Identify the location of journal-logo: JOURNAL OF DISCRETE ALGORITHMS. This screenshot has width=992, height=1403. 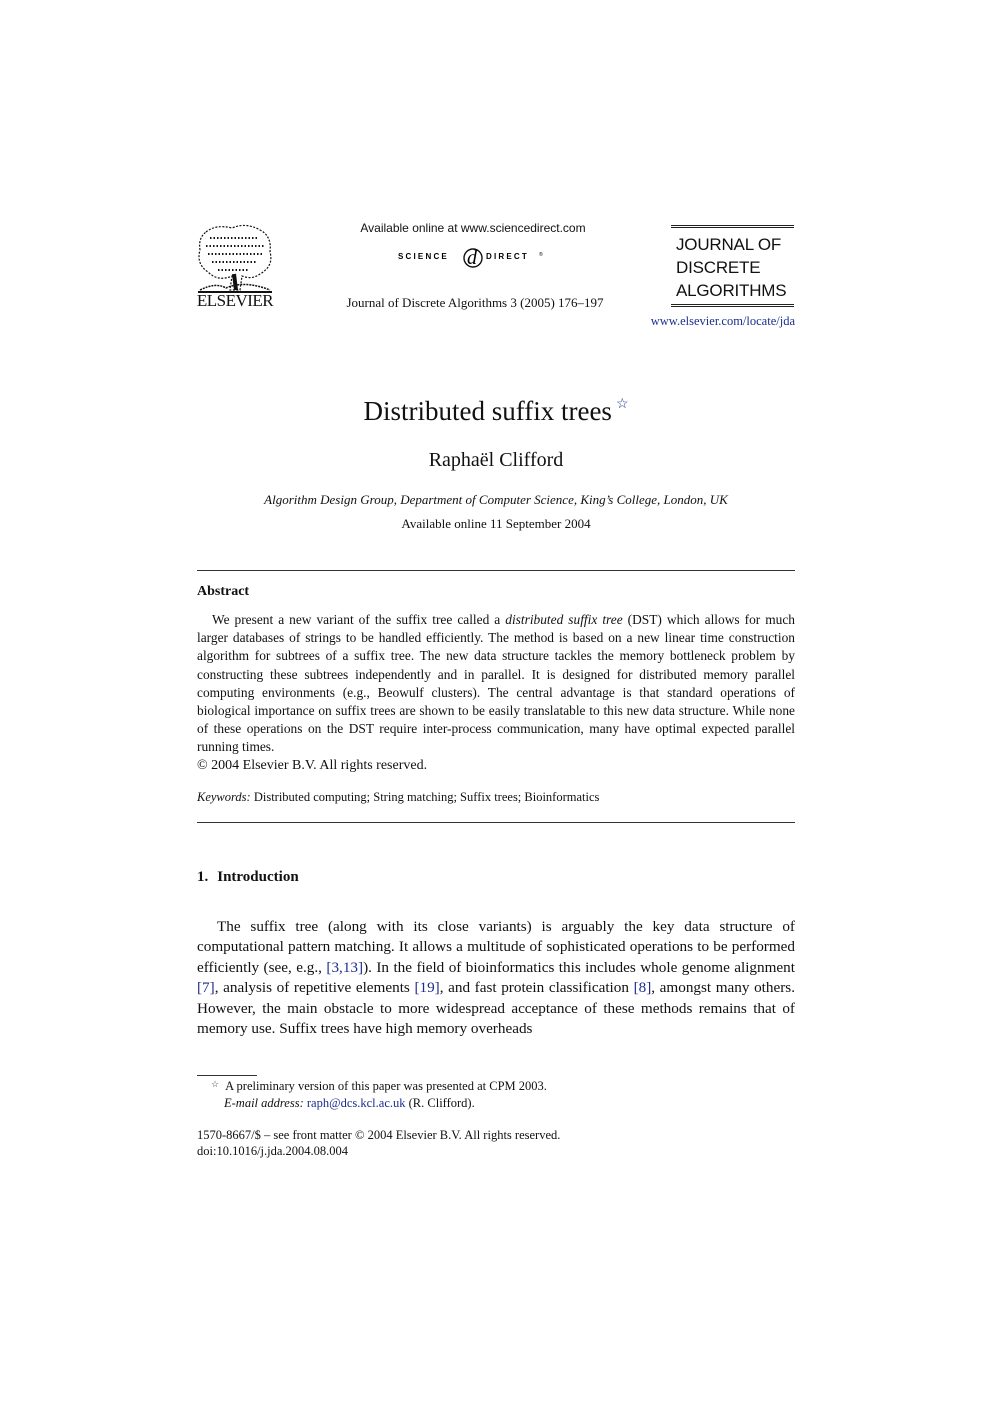
(732, 266).